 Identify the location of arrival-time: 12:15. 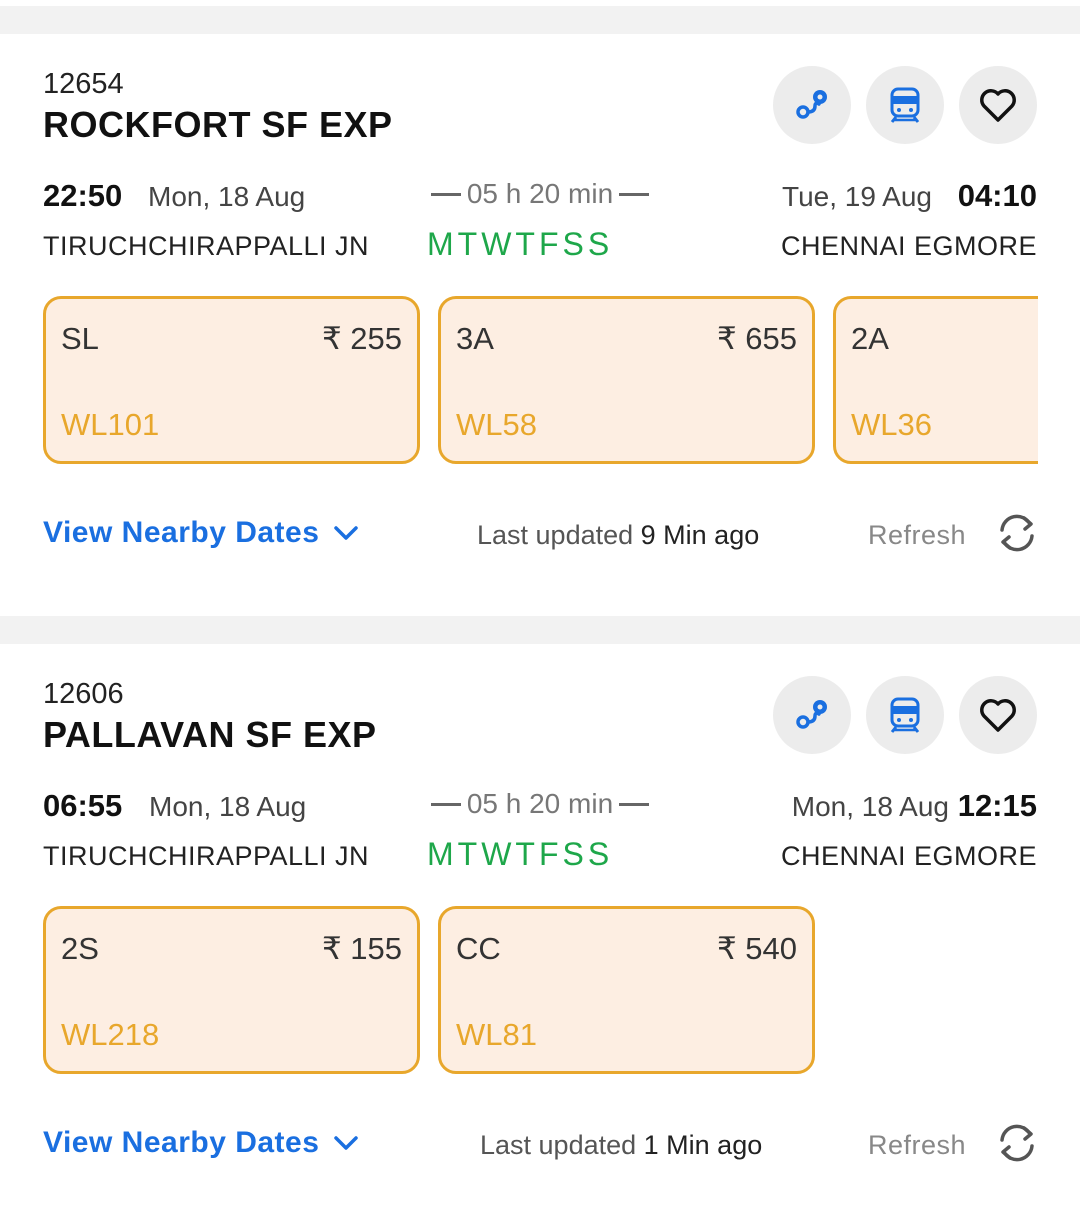
(997, 805).